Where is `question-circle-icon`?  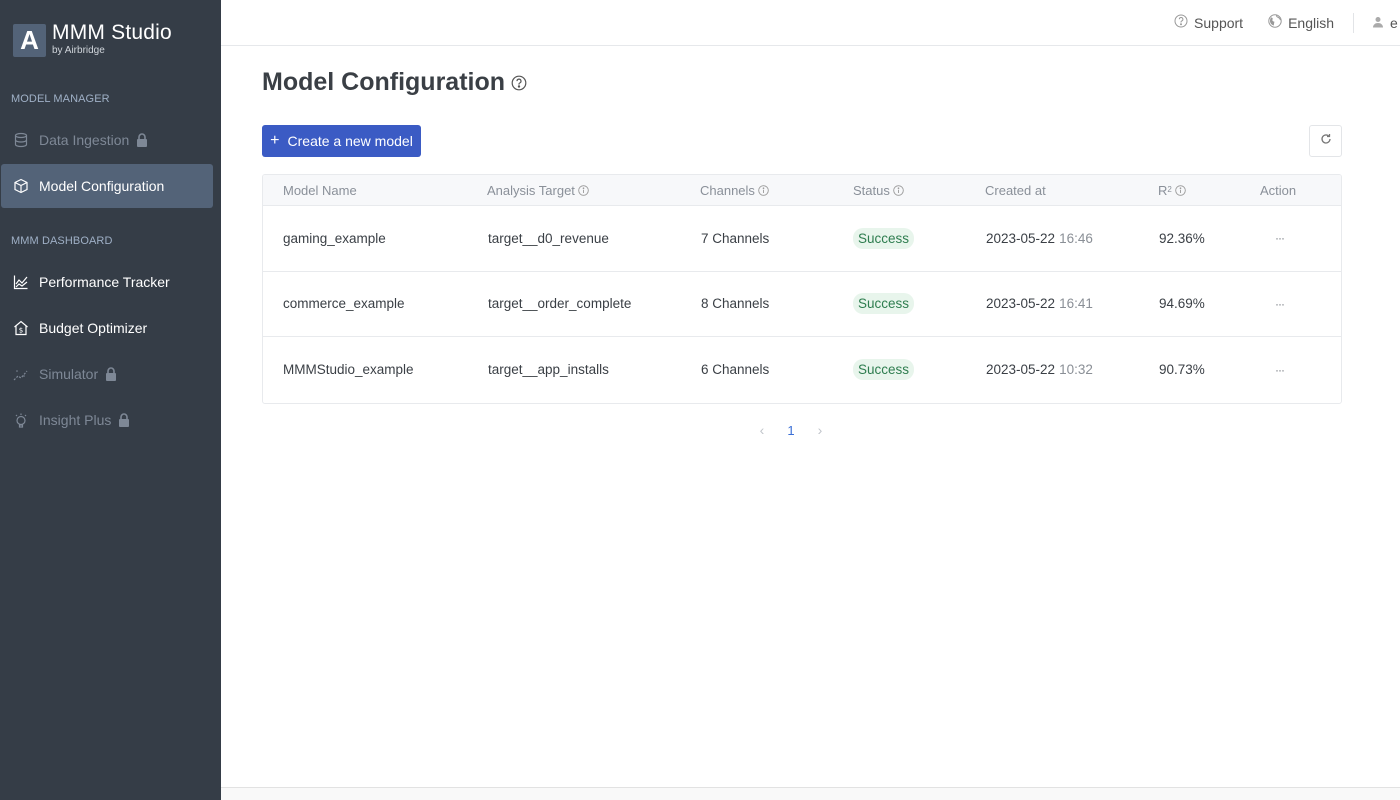 question-circle-icon is located at coordinates (1184, 22).